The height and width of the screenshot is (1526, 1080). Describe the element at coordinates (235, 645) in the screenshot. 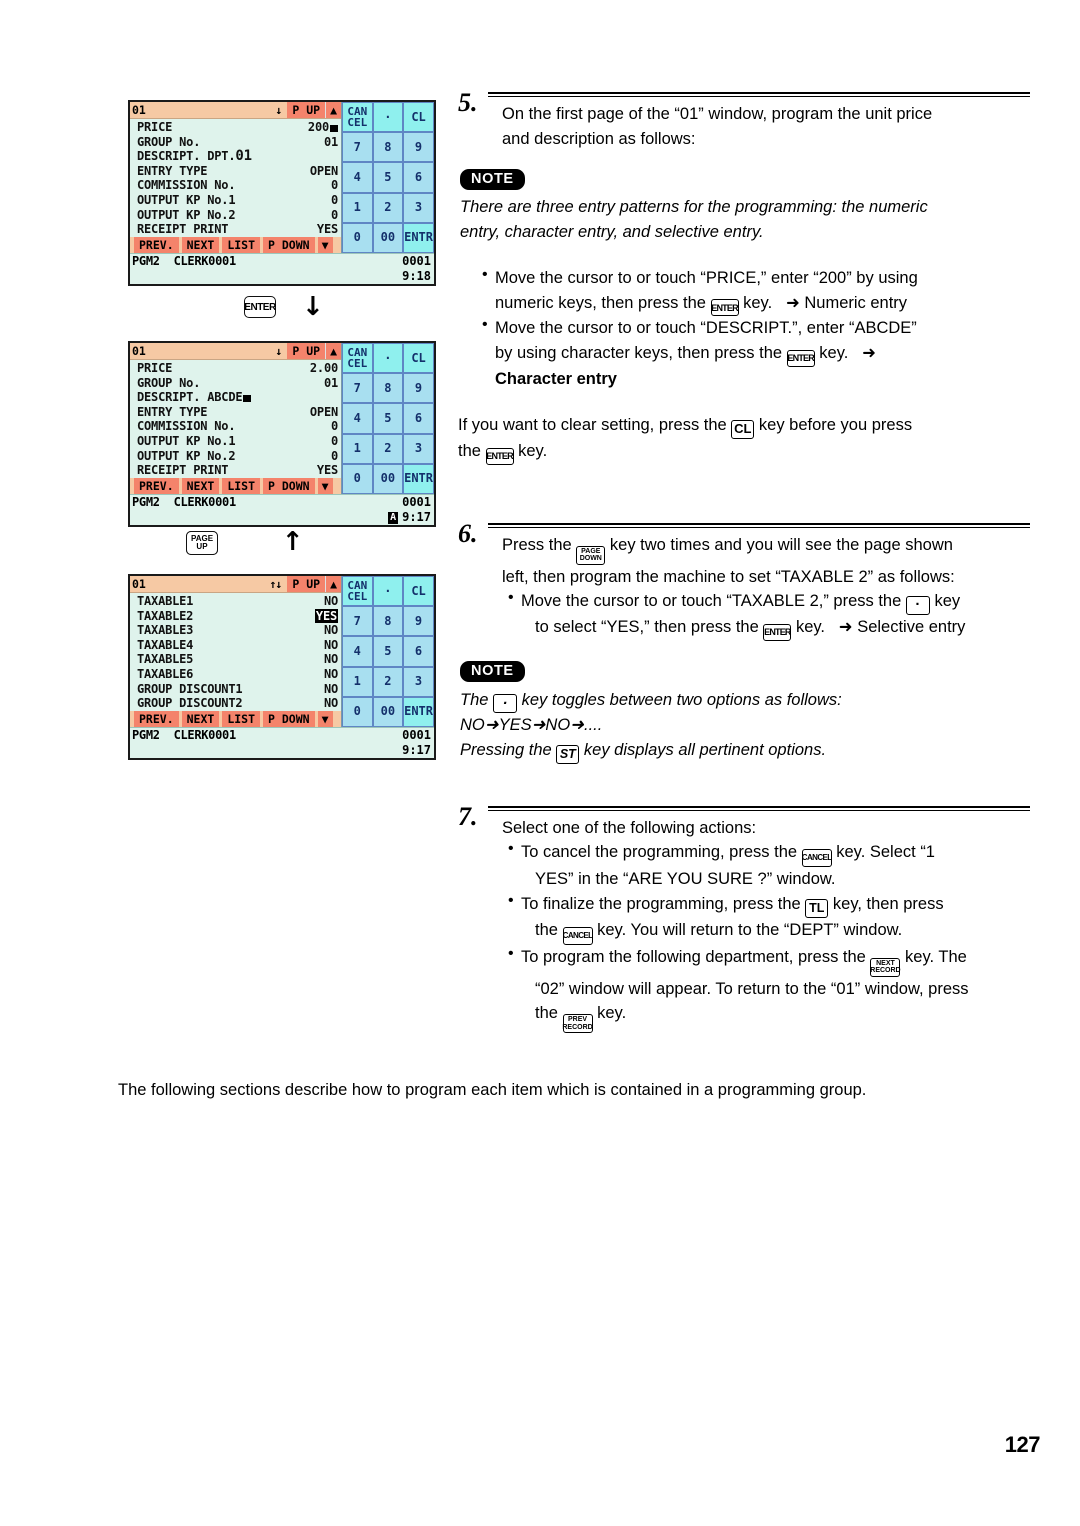

I see `lcd-row: TAXABLE4 NO` at that location.